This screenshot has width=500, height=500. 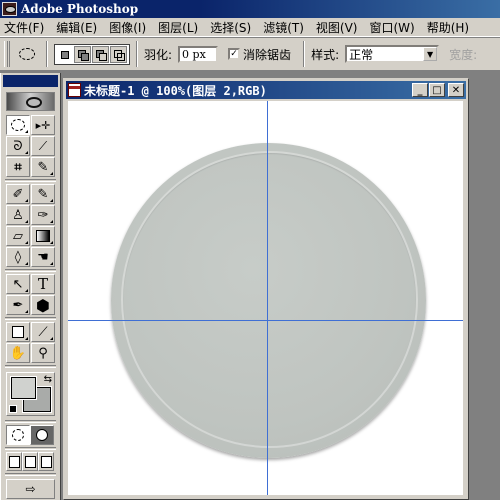 What do you see at coordinates (43, 284) in the screenshot?
I see `type-tool: T` at bounding box center [43, 284].